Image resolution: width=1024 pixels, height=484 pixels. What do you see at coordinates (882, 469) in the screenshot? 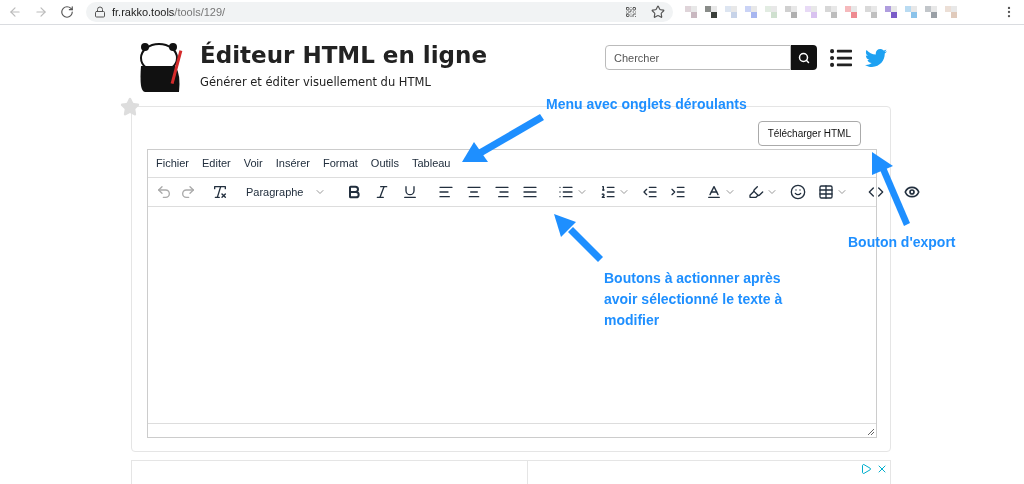
I see `close-icon` at bounding box center [882, 469].